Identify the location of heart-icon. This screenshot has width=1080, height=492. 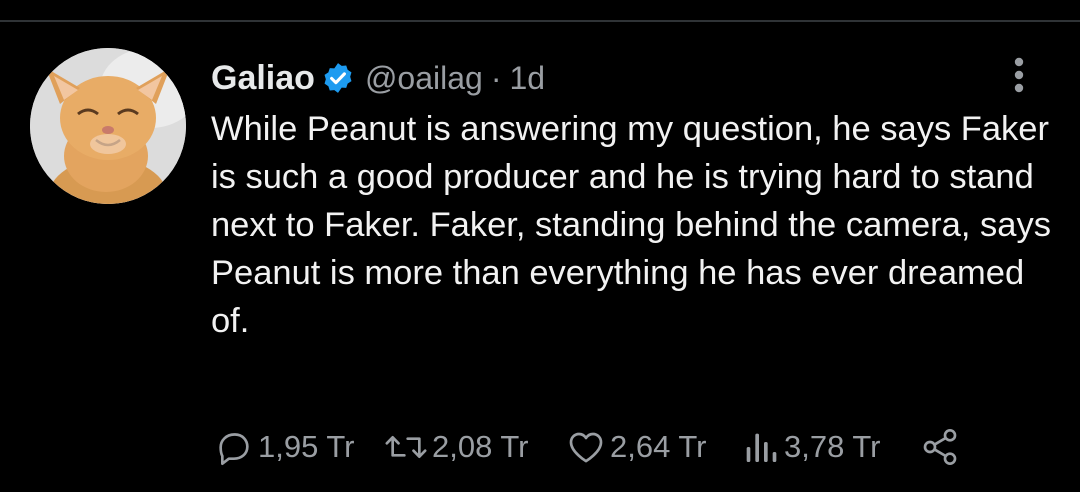
(586, 447).